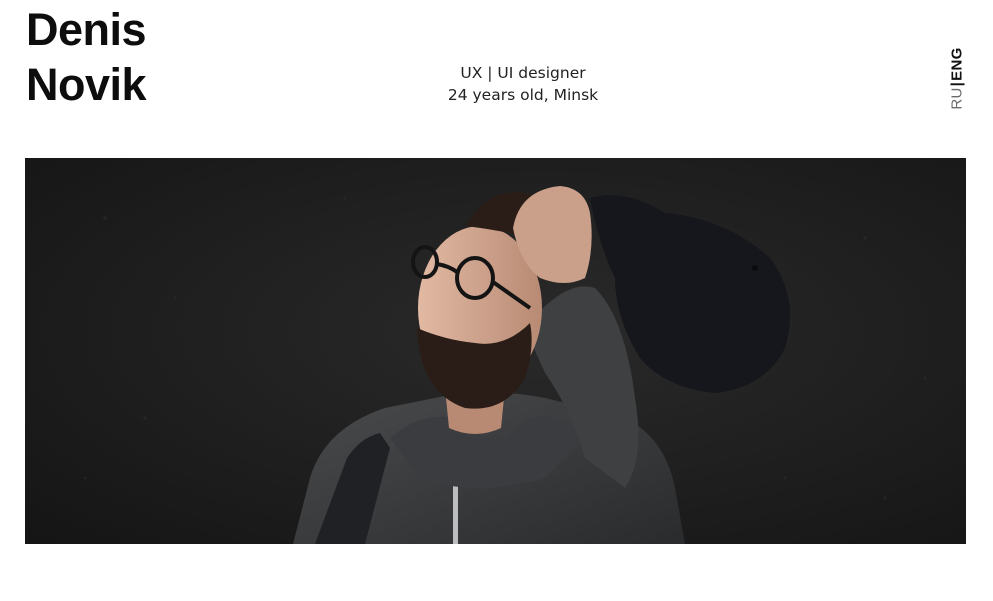 The image size is (993, 601). I want to click on first-name: Denis, so click(86, 29).